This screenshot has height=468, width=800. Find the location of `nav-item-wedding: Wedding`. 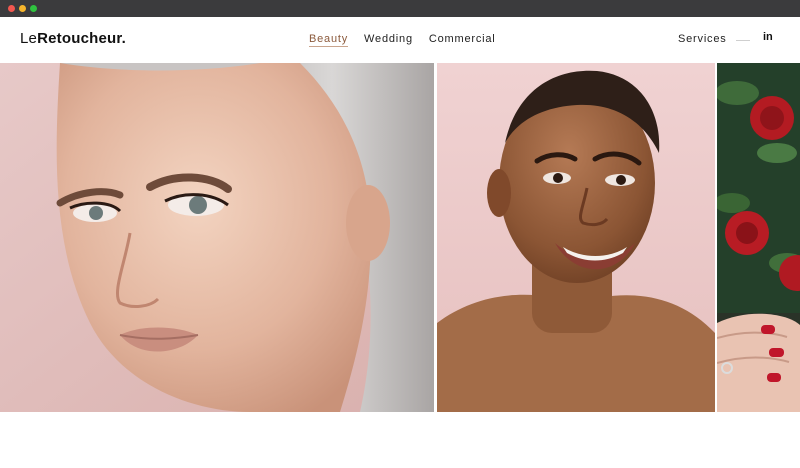

nav-item-wedding: Wedding is located at coordinates (388, 40).